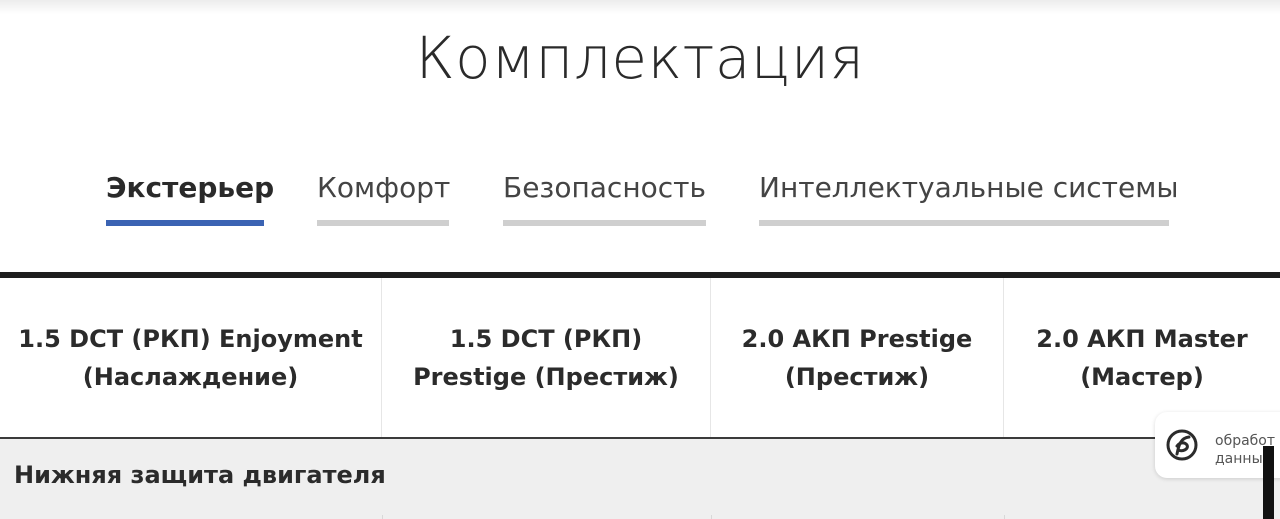 The height and width of the screenshot is (519, 1280). I want to click on tab-safety: Безопасность, so click(604, 199).